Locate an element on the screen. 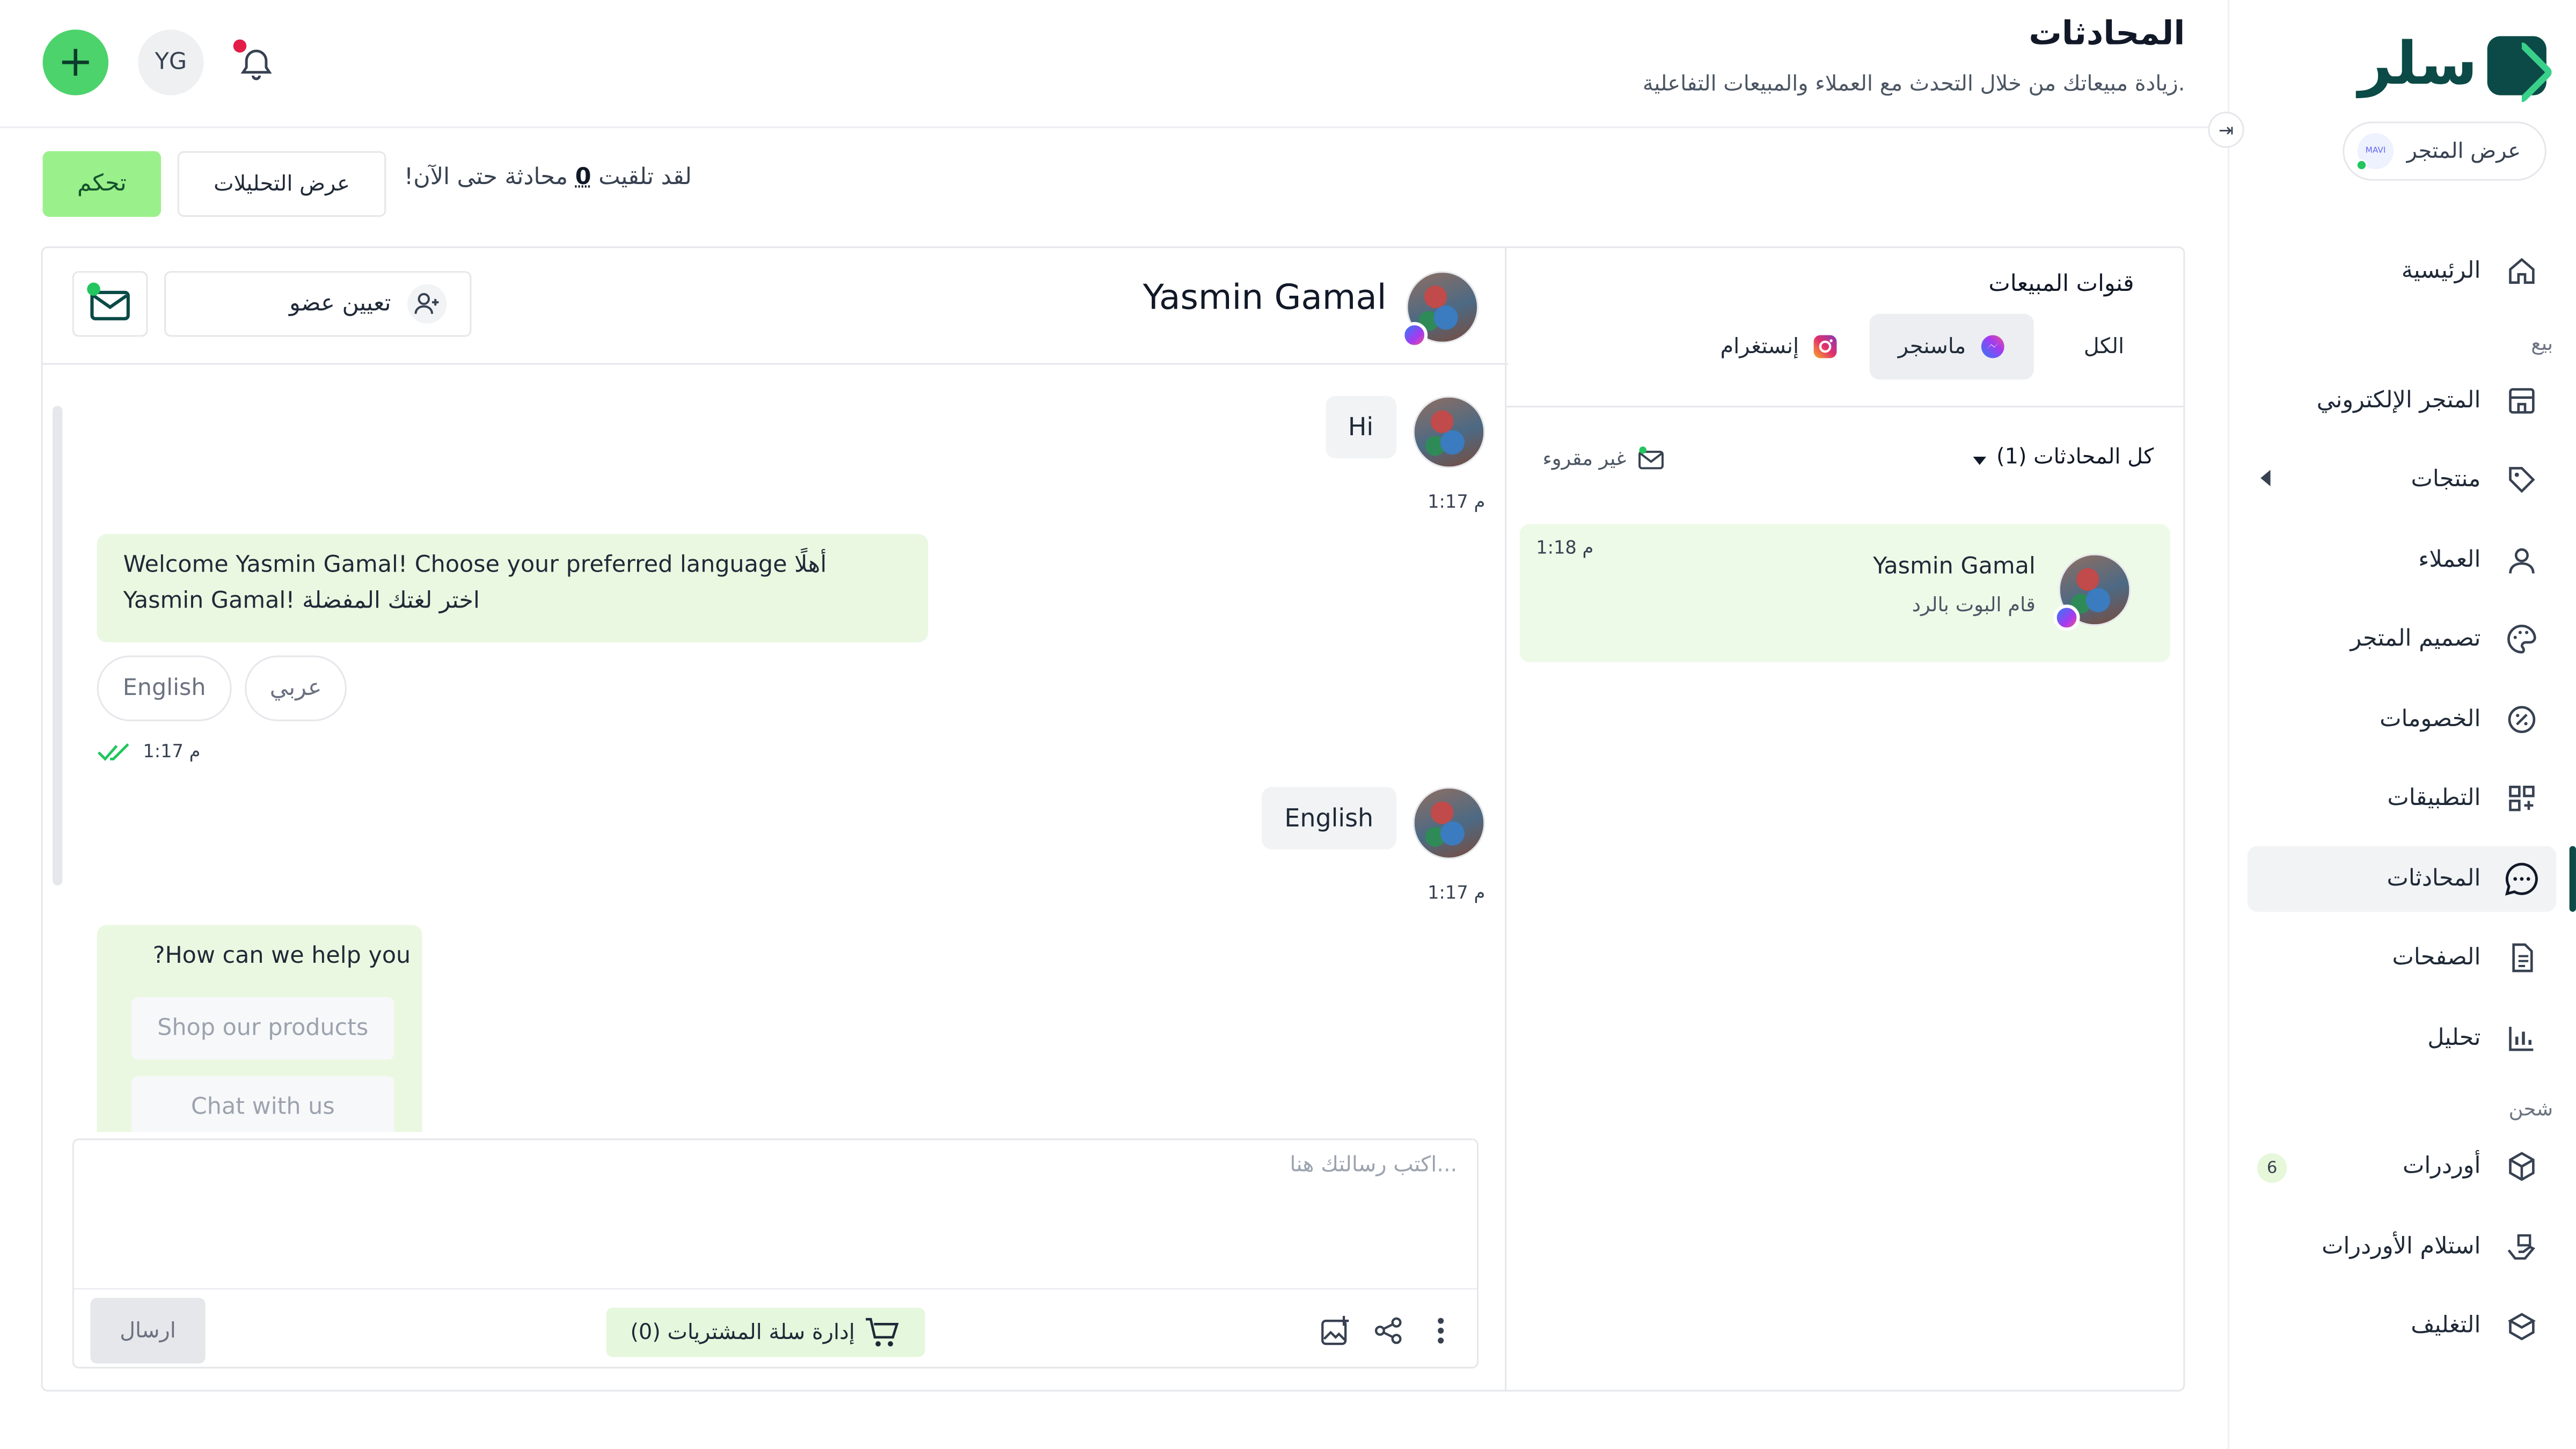 This screenshot has width=2576, height=1449. sidebar-item-conversations: المحادثات is located at coordinates (2411, 878).